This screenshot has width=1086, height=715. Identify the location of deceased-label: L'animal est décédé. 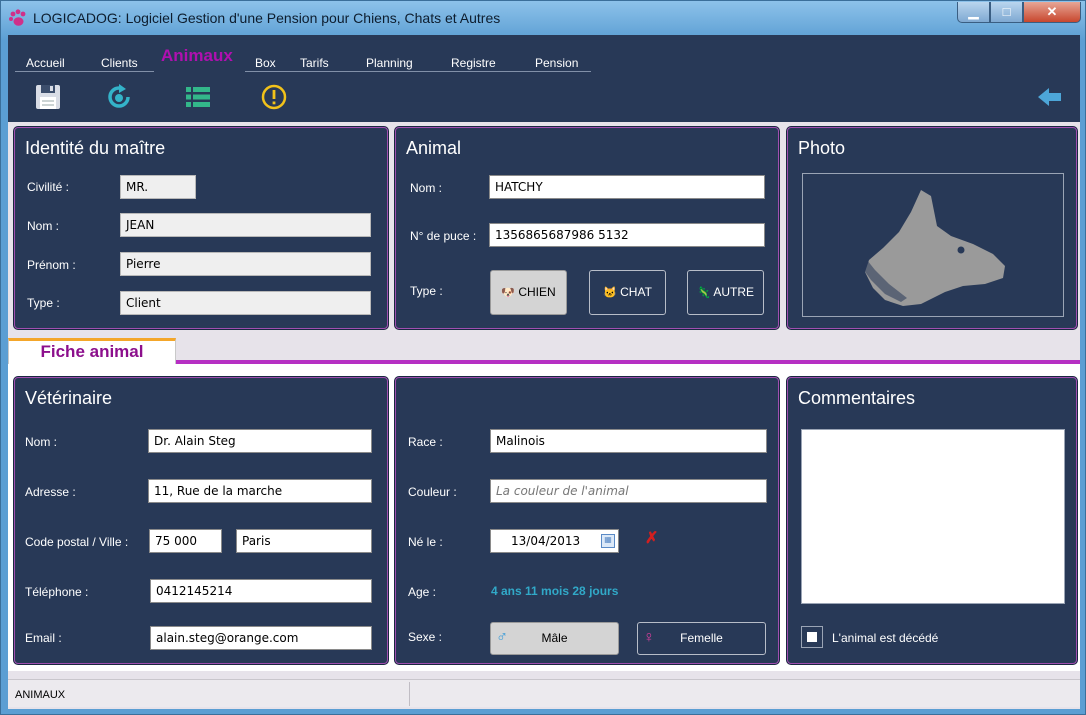
(885, 638).